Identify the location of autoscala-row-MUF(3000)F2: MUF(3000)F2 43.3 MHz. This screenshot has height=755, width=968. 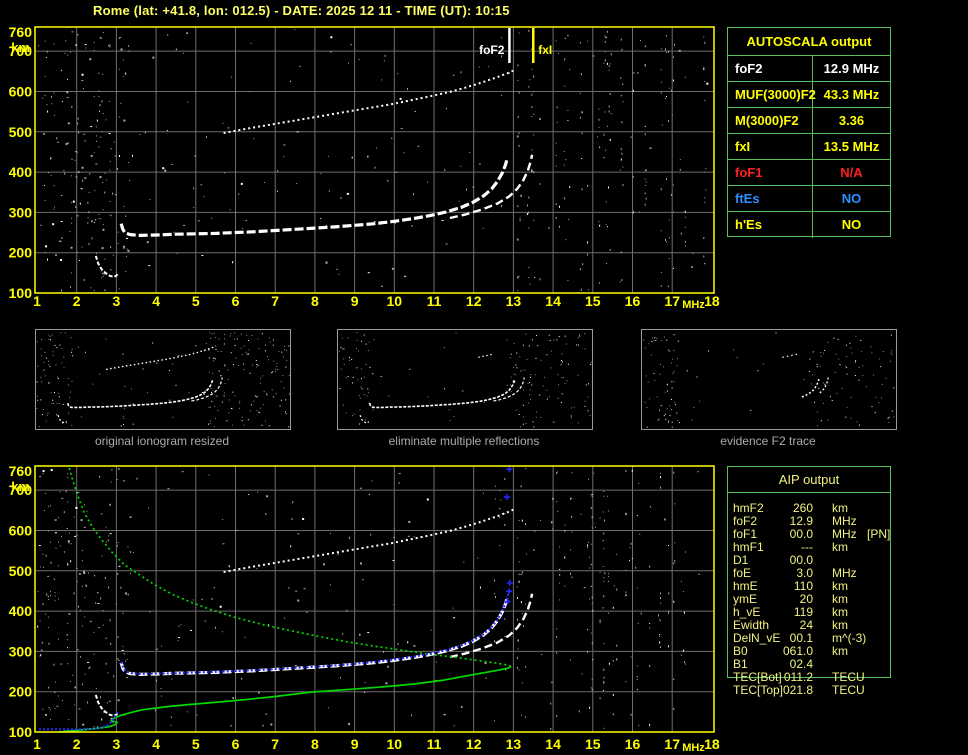
(809, 95).